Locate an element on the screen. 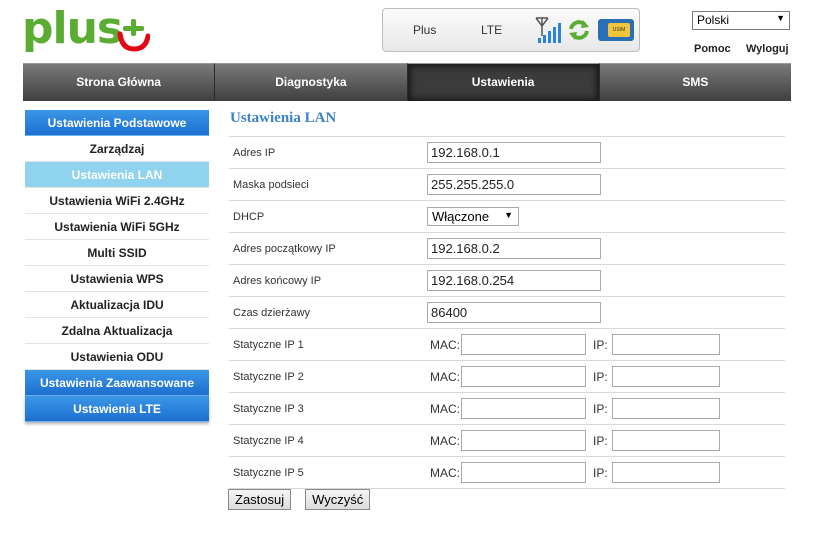  static-ip-label: Statyczne IP 3 is located at coordinates (268, 409).